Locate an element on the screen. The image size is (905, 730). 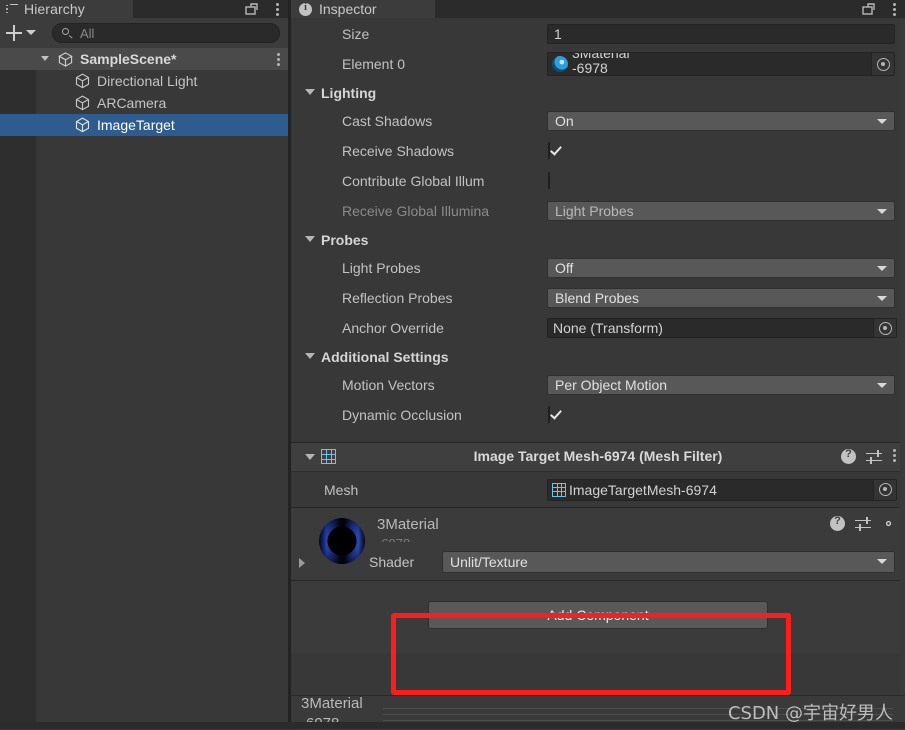
motion-vectors-label: Motion Vectors is located at coordinates (388, 385).